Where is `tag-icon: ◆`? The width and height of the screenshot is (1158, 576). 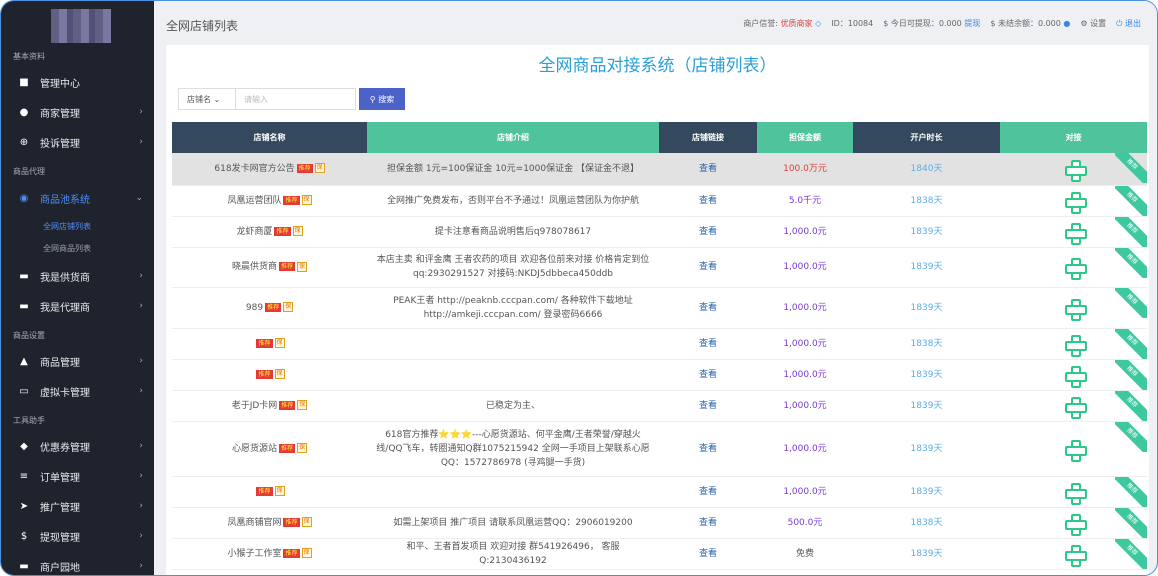
tag-icon: ◆ is located at coordinates (24, 446).